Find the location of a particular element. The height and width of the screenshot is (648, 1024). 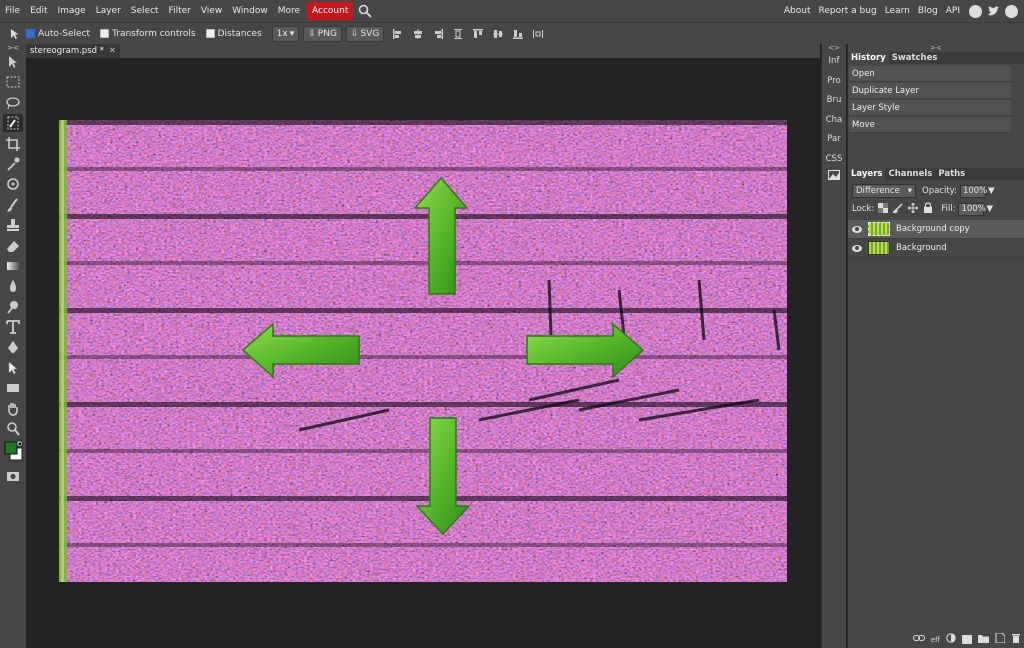

twitter-icon is located at coordinates (993, 11).